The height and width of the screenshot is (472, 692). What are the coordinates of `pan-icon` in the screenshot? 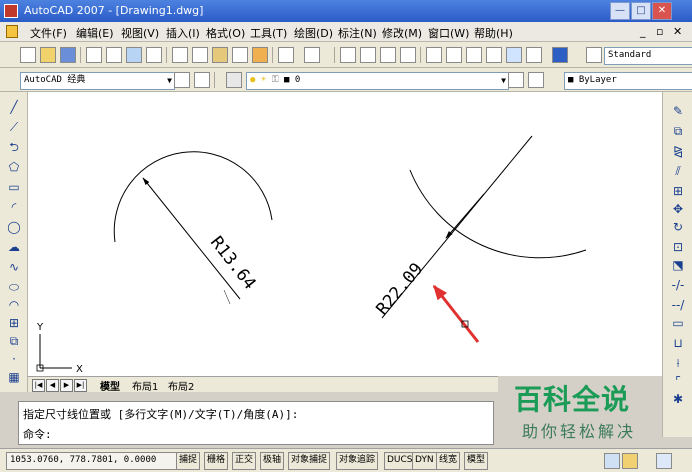 It's located at (348, 55).